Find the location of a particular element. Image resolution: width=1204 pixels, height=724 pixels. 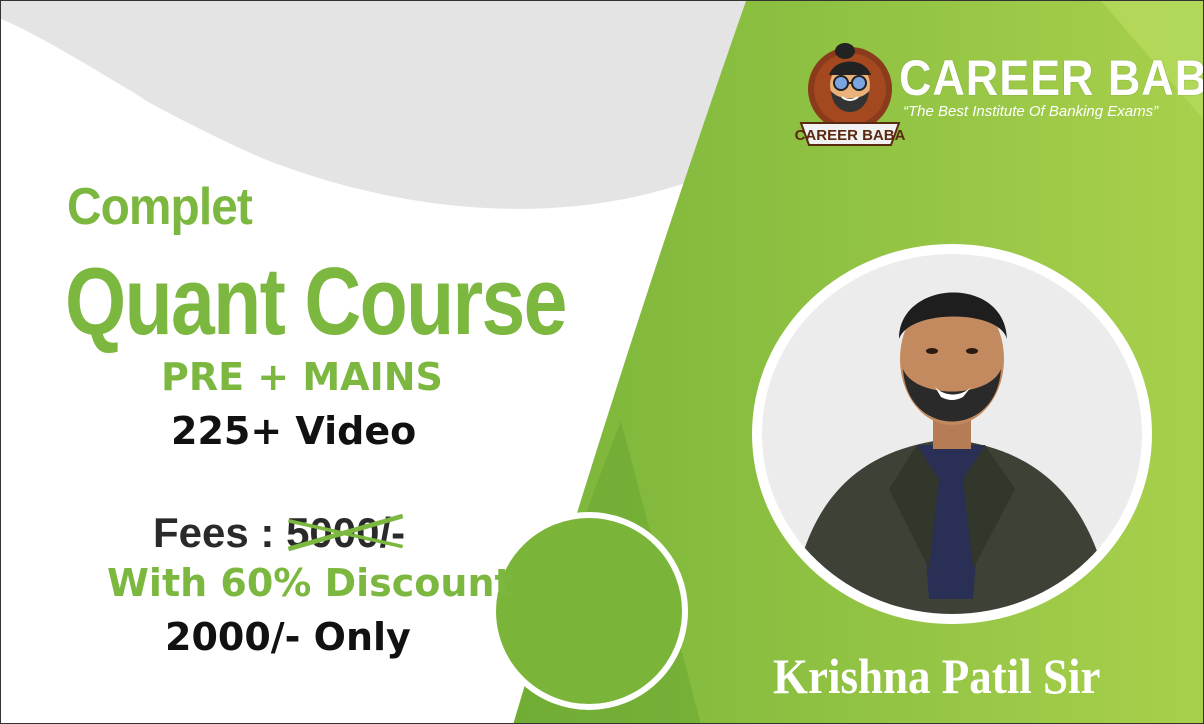

career-baba-logo-icon: CAREER BABA is located at coordinates (850, 96).